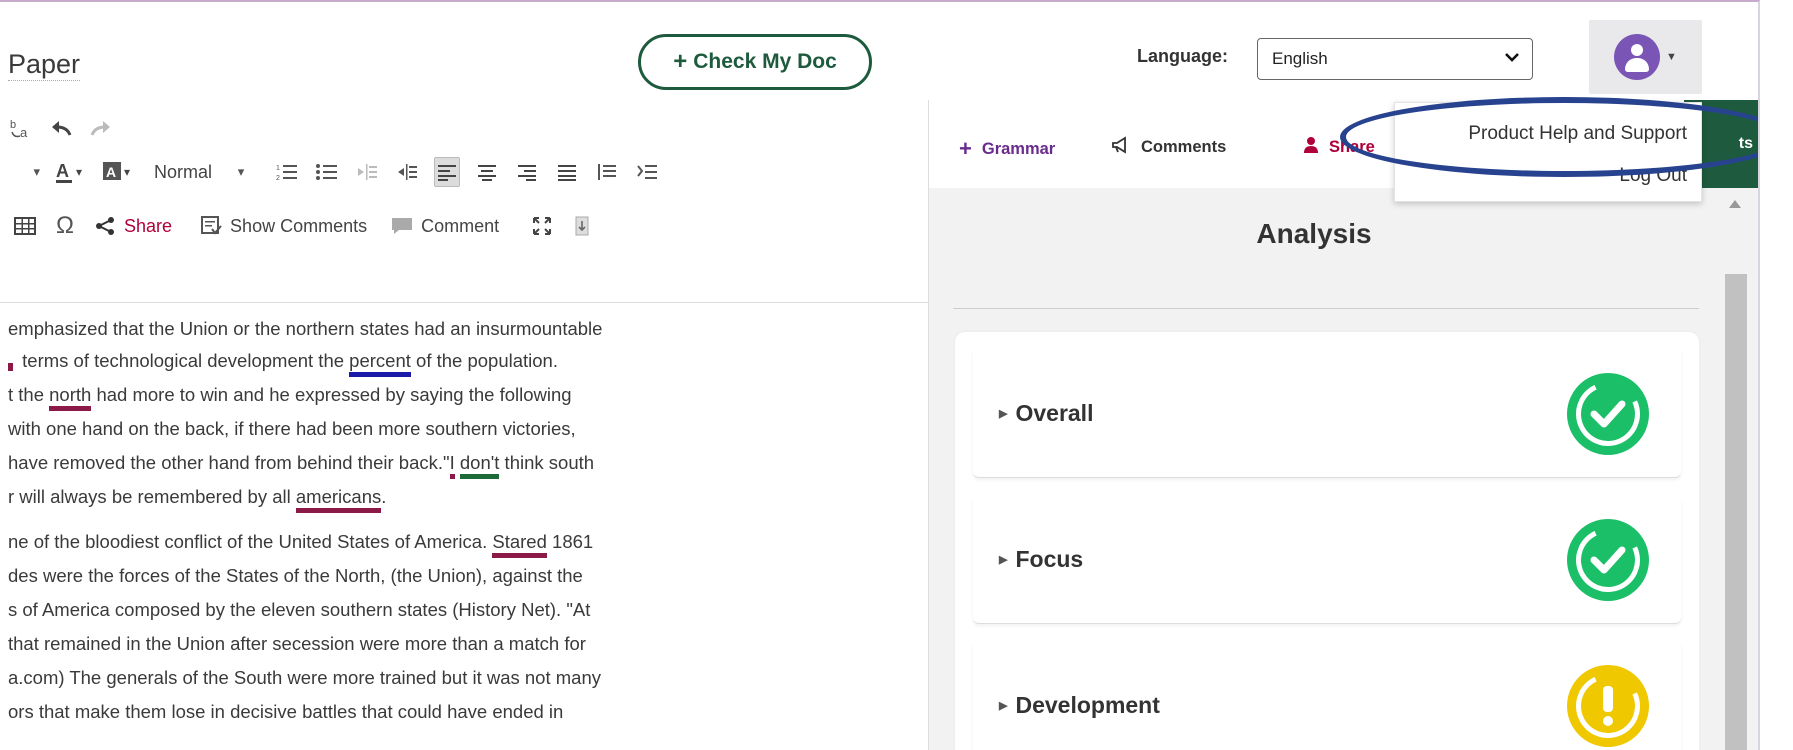 The height and width of the screenshot is (750, 1793). I want to click on toolbar-row-3: Ω Share Show Comments Comment, so click(310, 226).